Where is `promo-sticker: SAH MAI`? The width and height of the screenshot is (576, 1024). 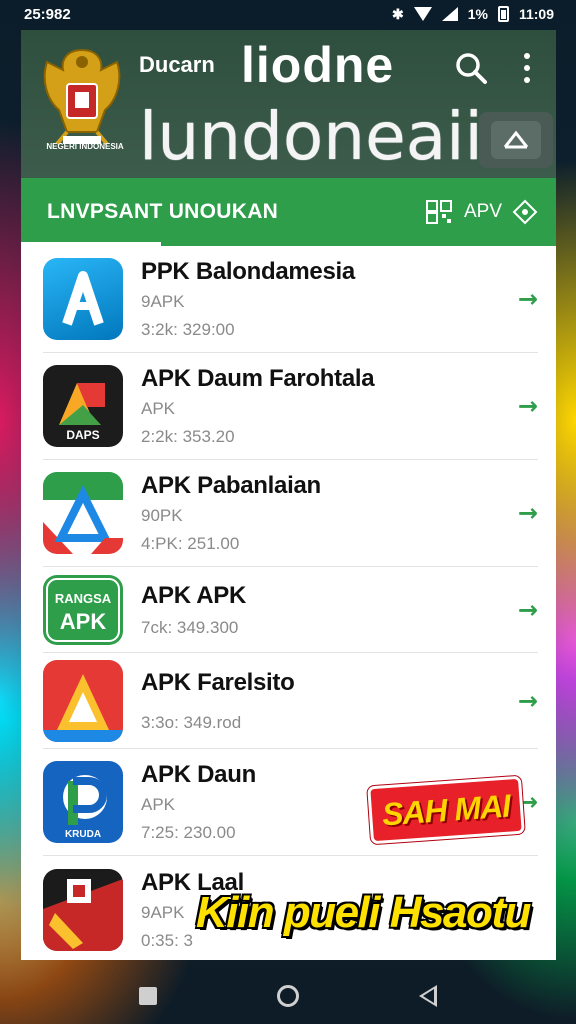 promo-sticker: SAH MAI is located at coordinates (446, 810).